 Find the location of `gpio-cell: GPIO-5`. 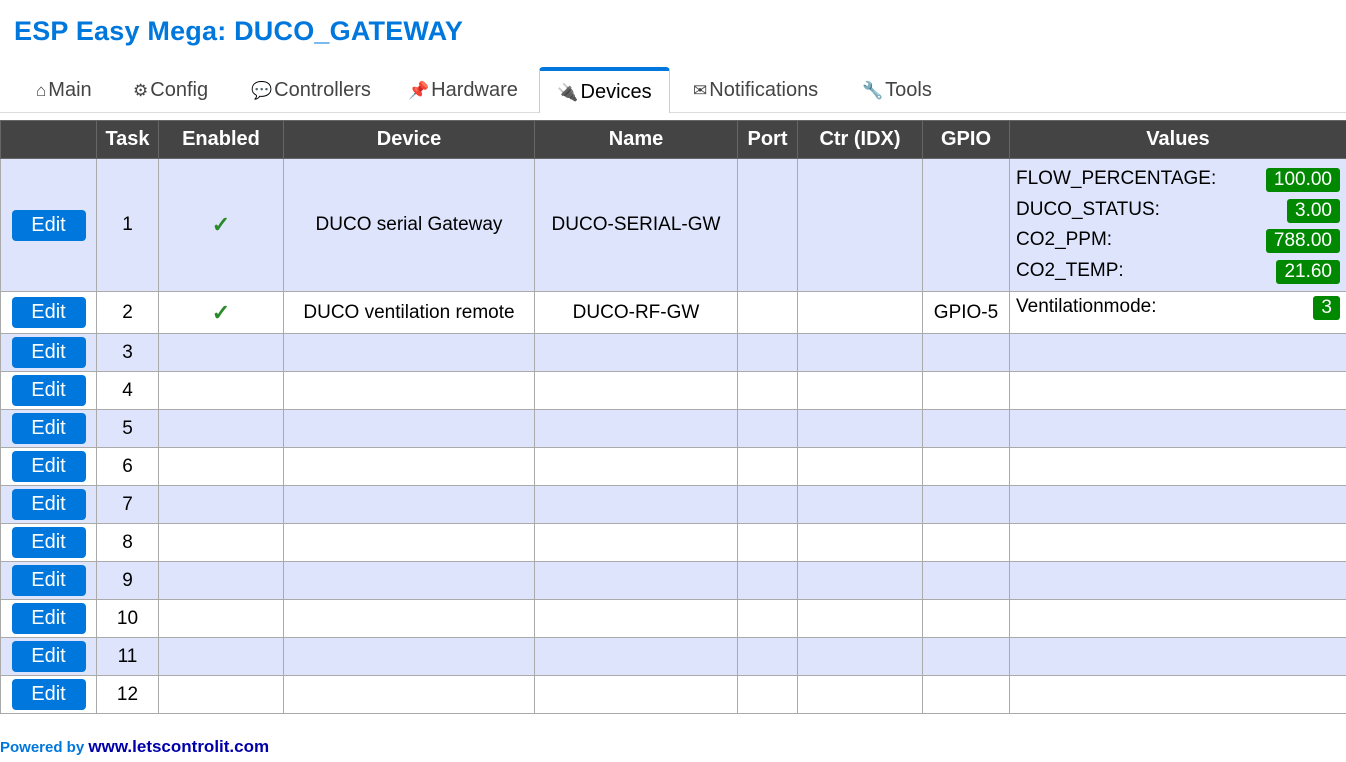

gpio-cell: GPIO-5 is located at coordinates (966, 312).